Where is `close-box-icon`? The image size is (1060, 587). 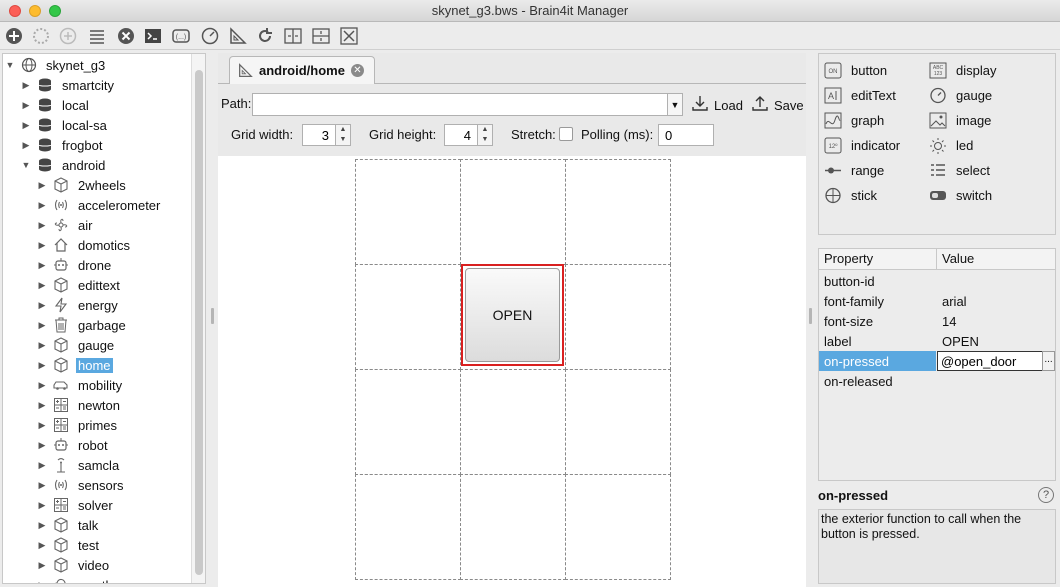 close-box-icon is located at coordinates (349, 36).